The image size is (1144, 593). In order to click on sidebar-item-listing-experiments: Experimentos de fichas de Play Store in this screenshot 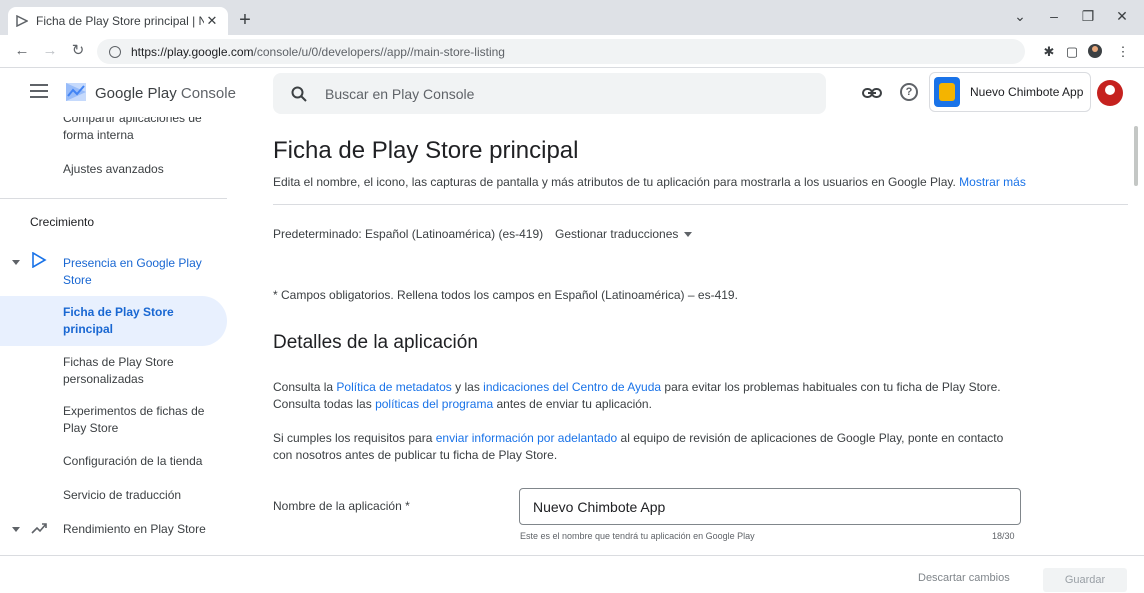, I will do `click(133, 420)`.